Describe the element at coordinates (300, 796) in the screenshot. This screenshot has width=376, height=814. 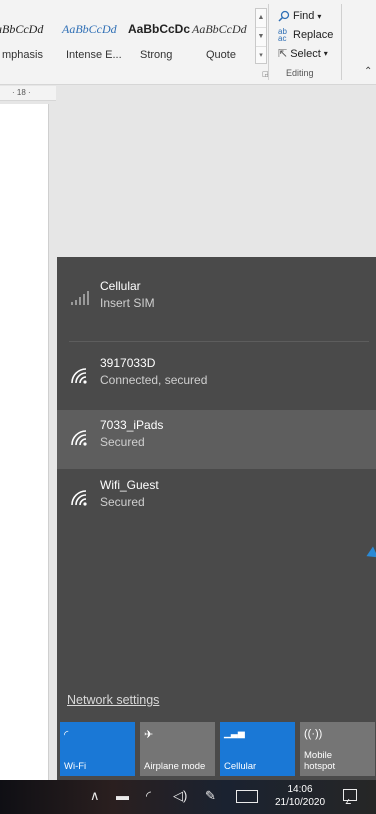
I see `clock: 14:06 21/10/2020` at that location.